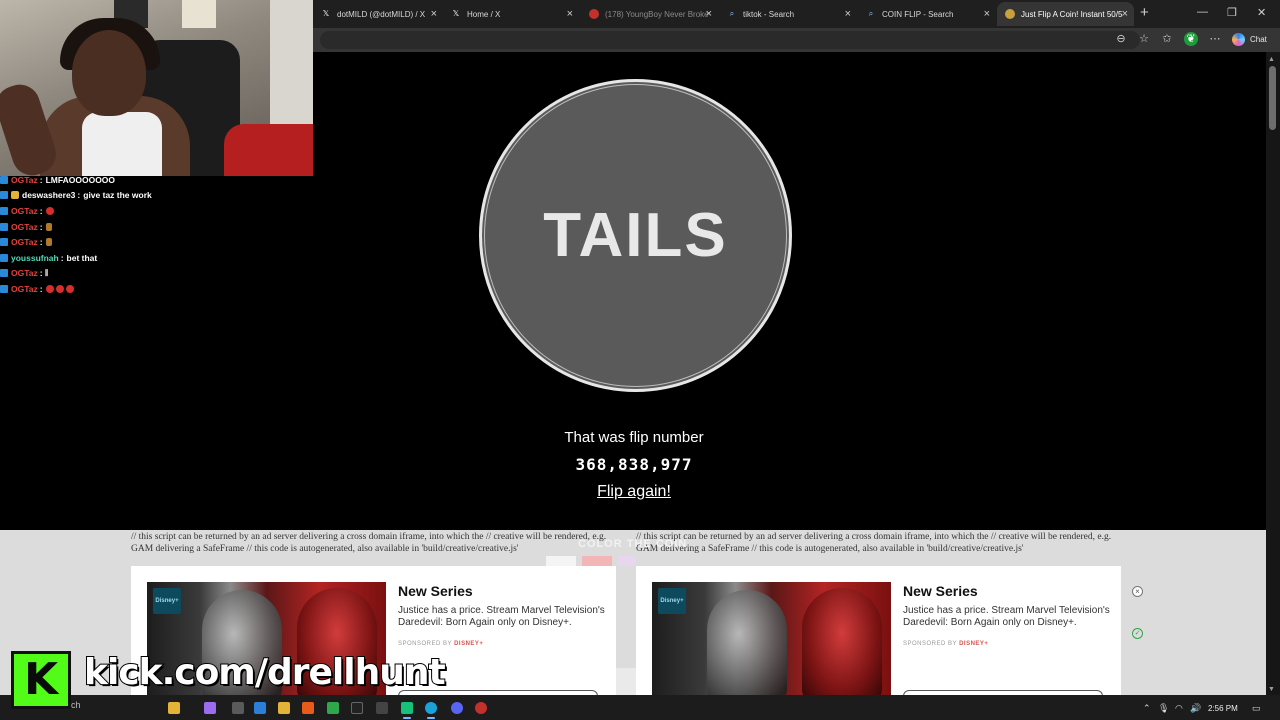 The image size is (1280, 720). Describe the element at coordinates (634, 492) in the screenshot. I see `flip-again-link: Flip again!` at that location.